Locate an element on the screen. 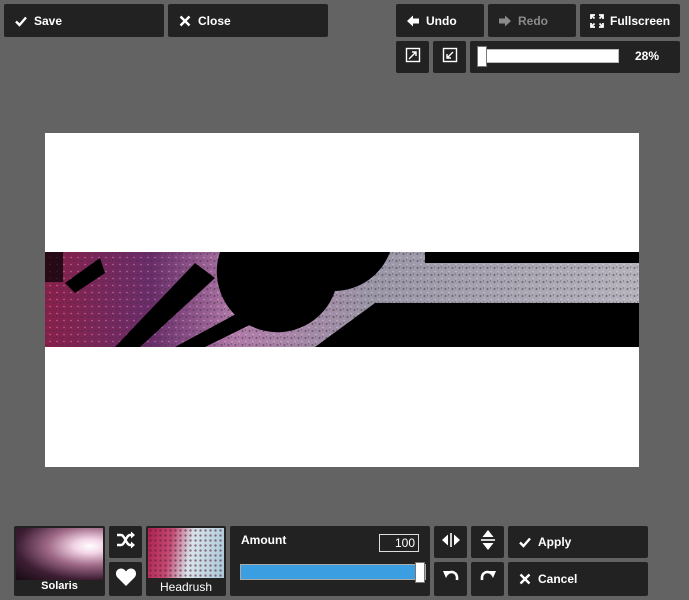 The image size is (689, 600). canvas-image is located at coordinates (342, 299).